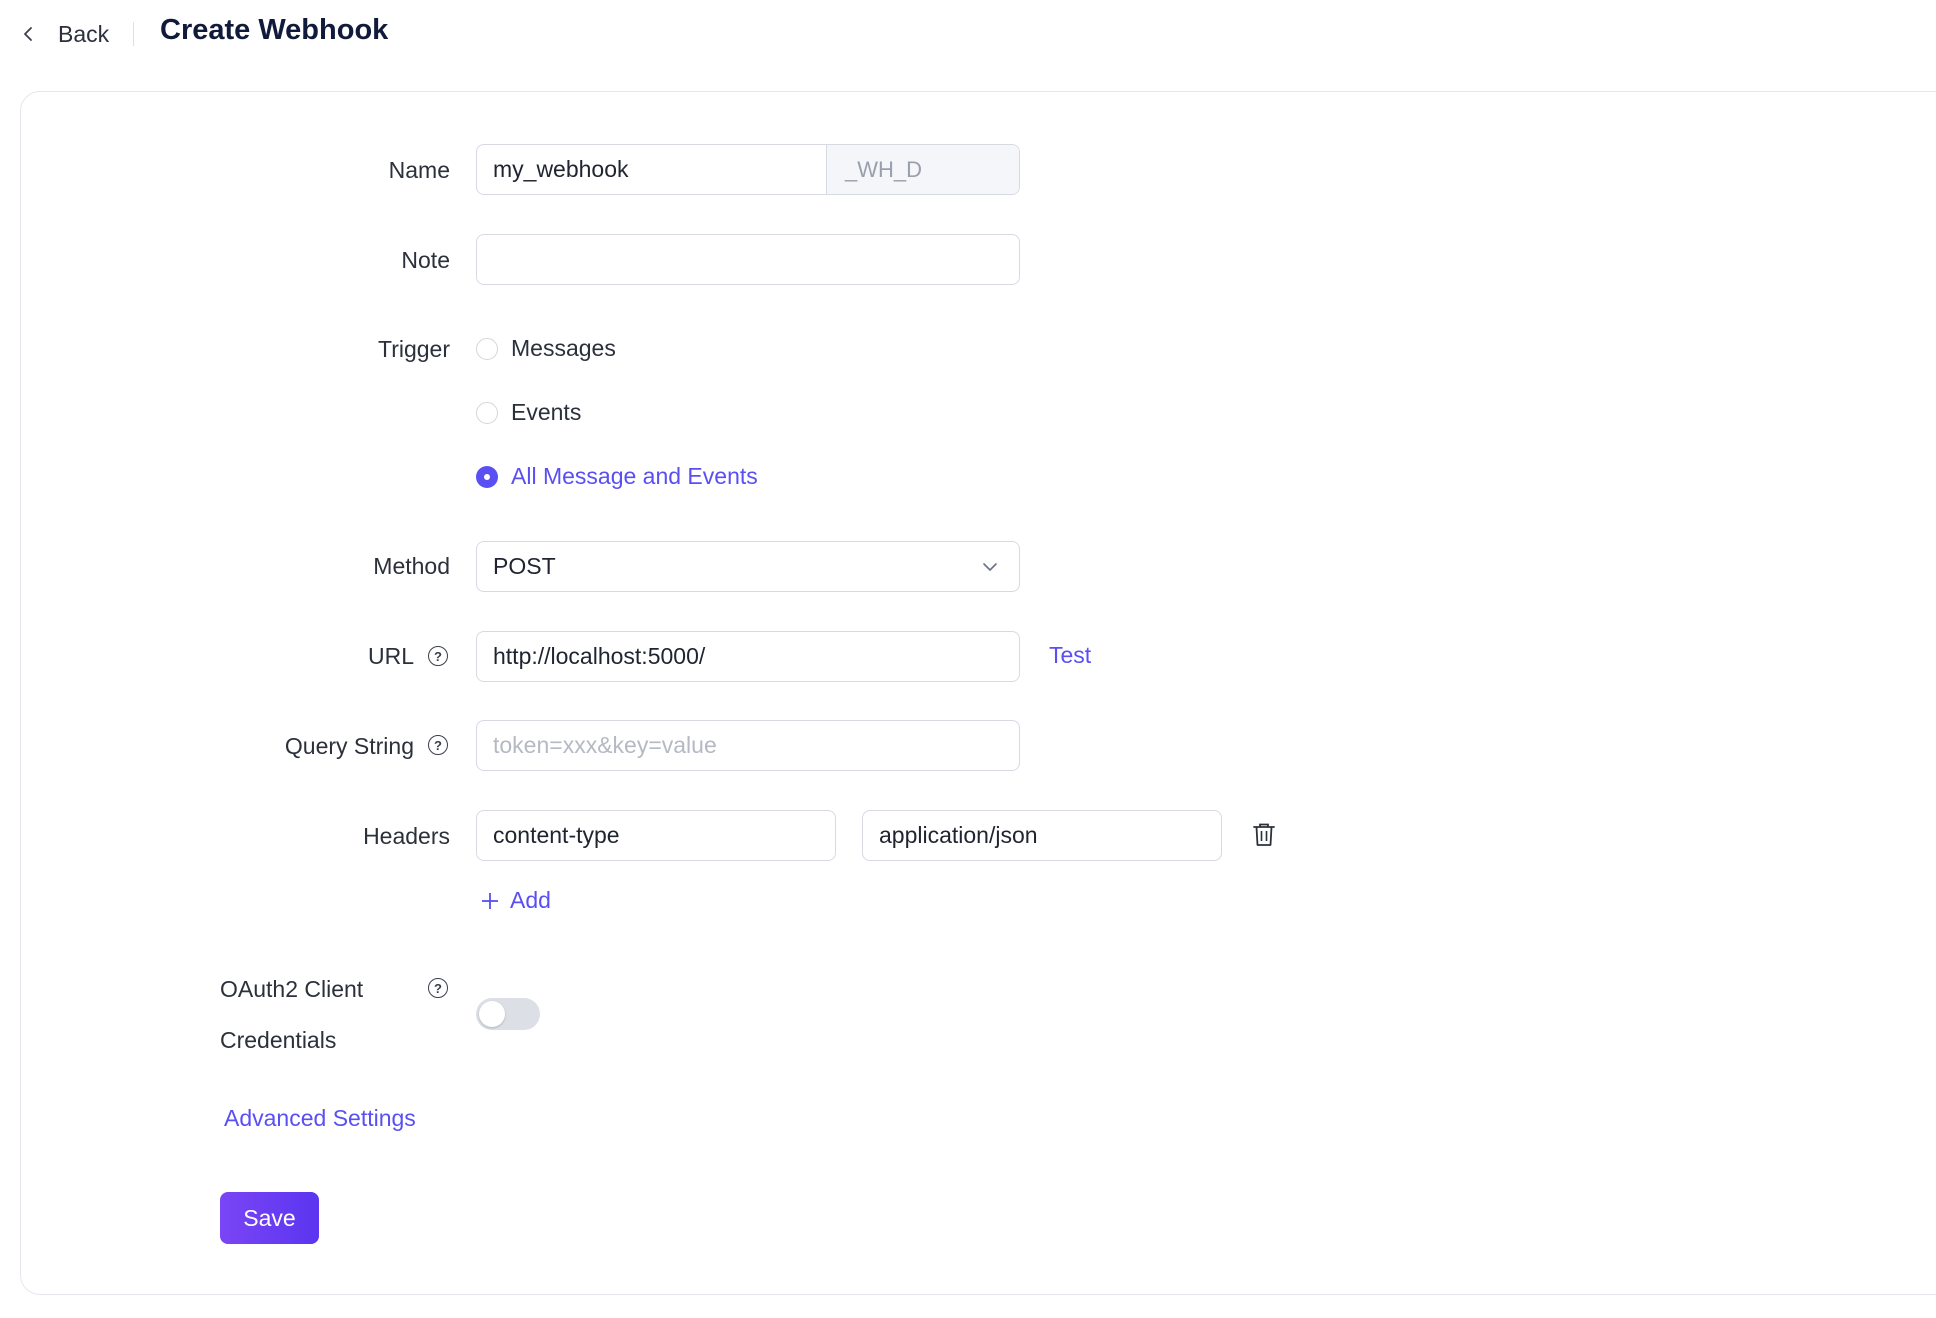 The height and width of the screenshot is (1318, 1936). Describe the element at coordinates (922, 169) in the screenshot. I see `name-suffix: _WH_D` at that location.